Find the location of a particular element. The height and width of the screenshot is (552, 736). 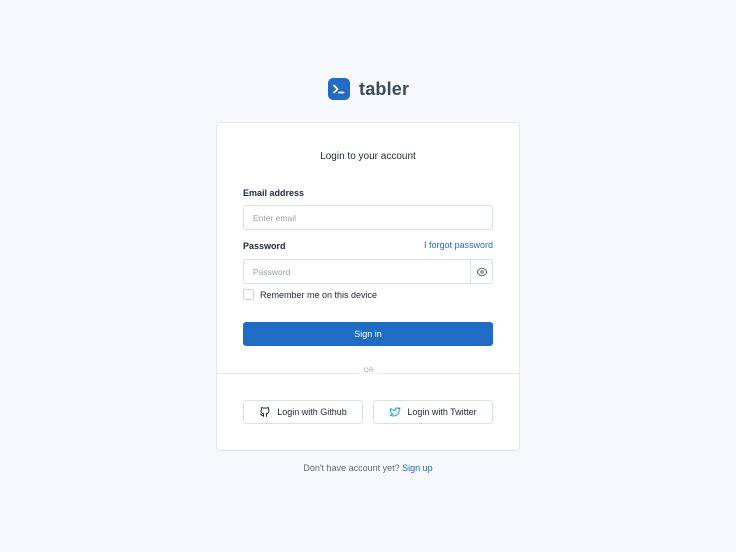

remember-checkbox is located at coordinates (248, 294).